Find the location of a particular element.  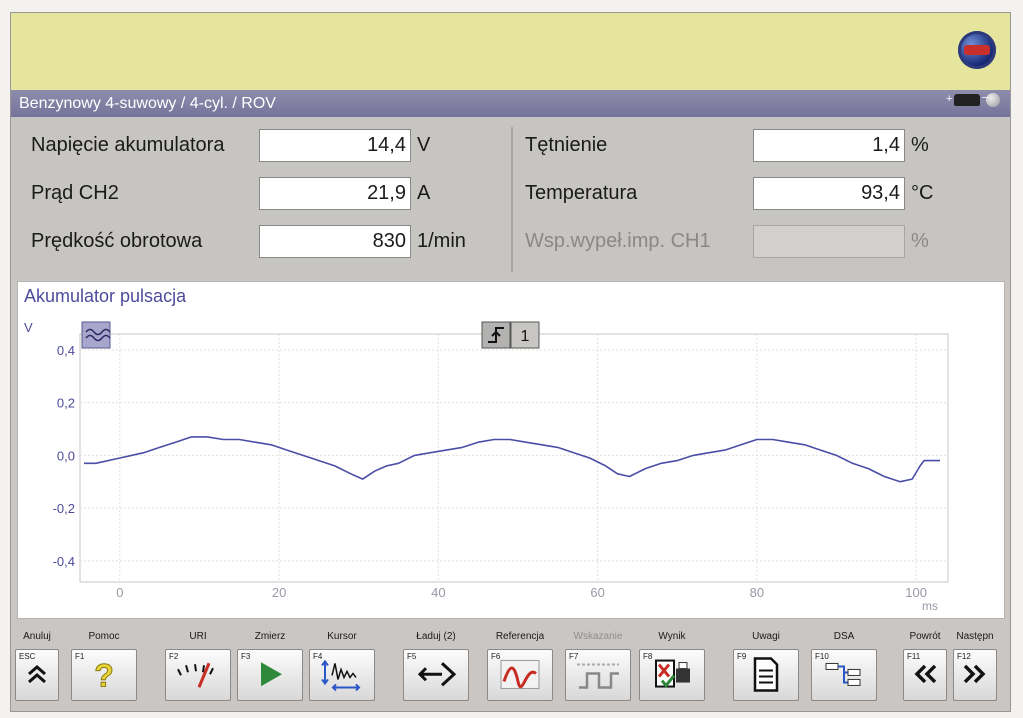

fkey-f1: Pomoc F1? is located at coordinates (104, 665).